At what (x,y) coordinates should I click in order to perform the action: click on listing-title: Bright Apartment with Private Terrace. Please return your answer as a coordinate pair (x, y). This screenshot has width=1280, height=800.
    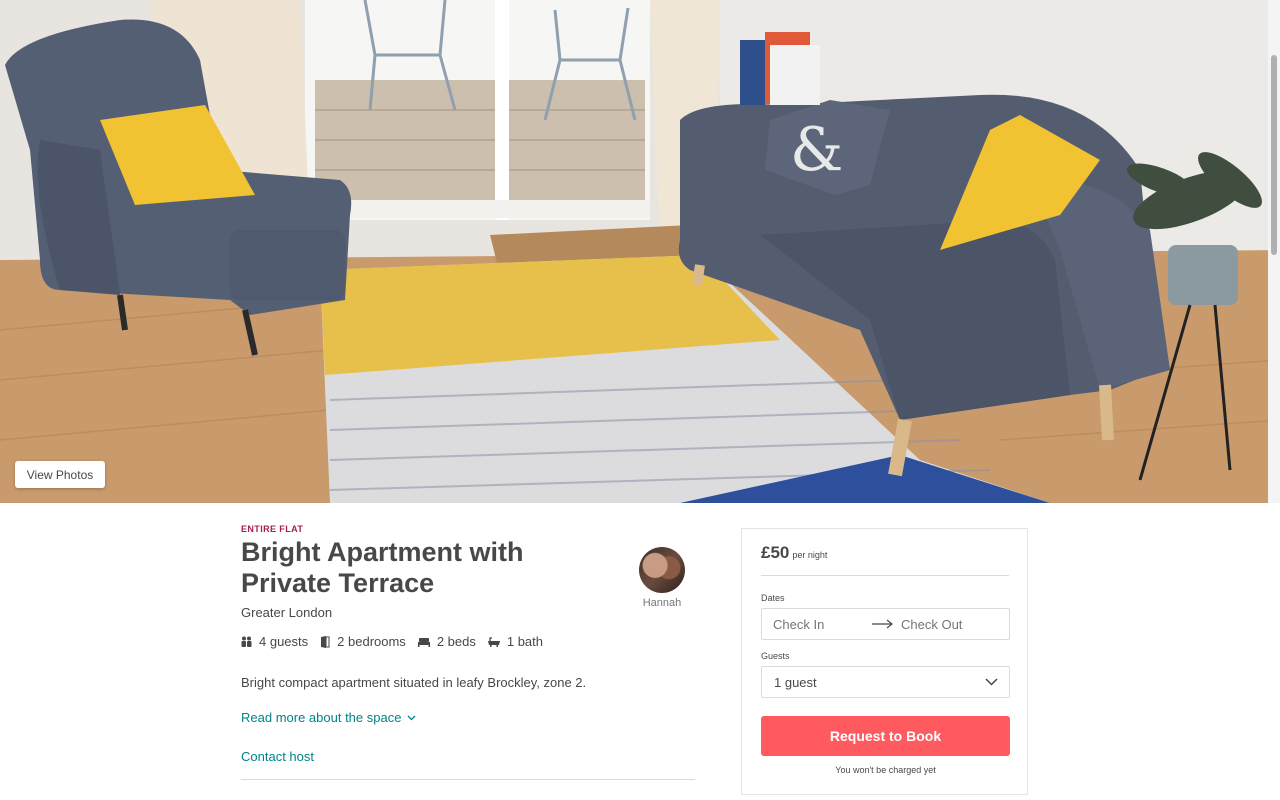
    Looking at the image, I should click on (382, 567).